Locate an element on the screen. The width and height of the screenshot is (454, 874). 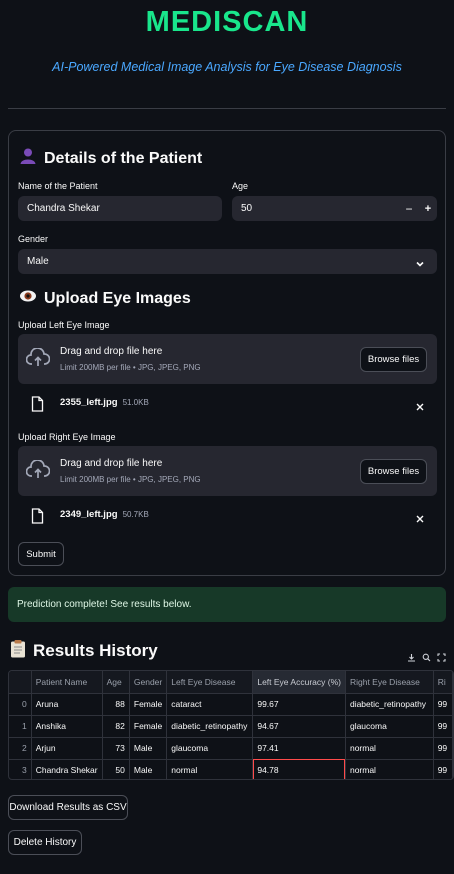
column-header-patient-name: Patient Name is located at coordinates (67, 682).